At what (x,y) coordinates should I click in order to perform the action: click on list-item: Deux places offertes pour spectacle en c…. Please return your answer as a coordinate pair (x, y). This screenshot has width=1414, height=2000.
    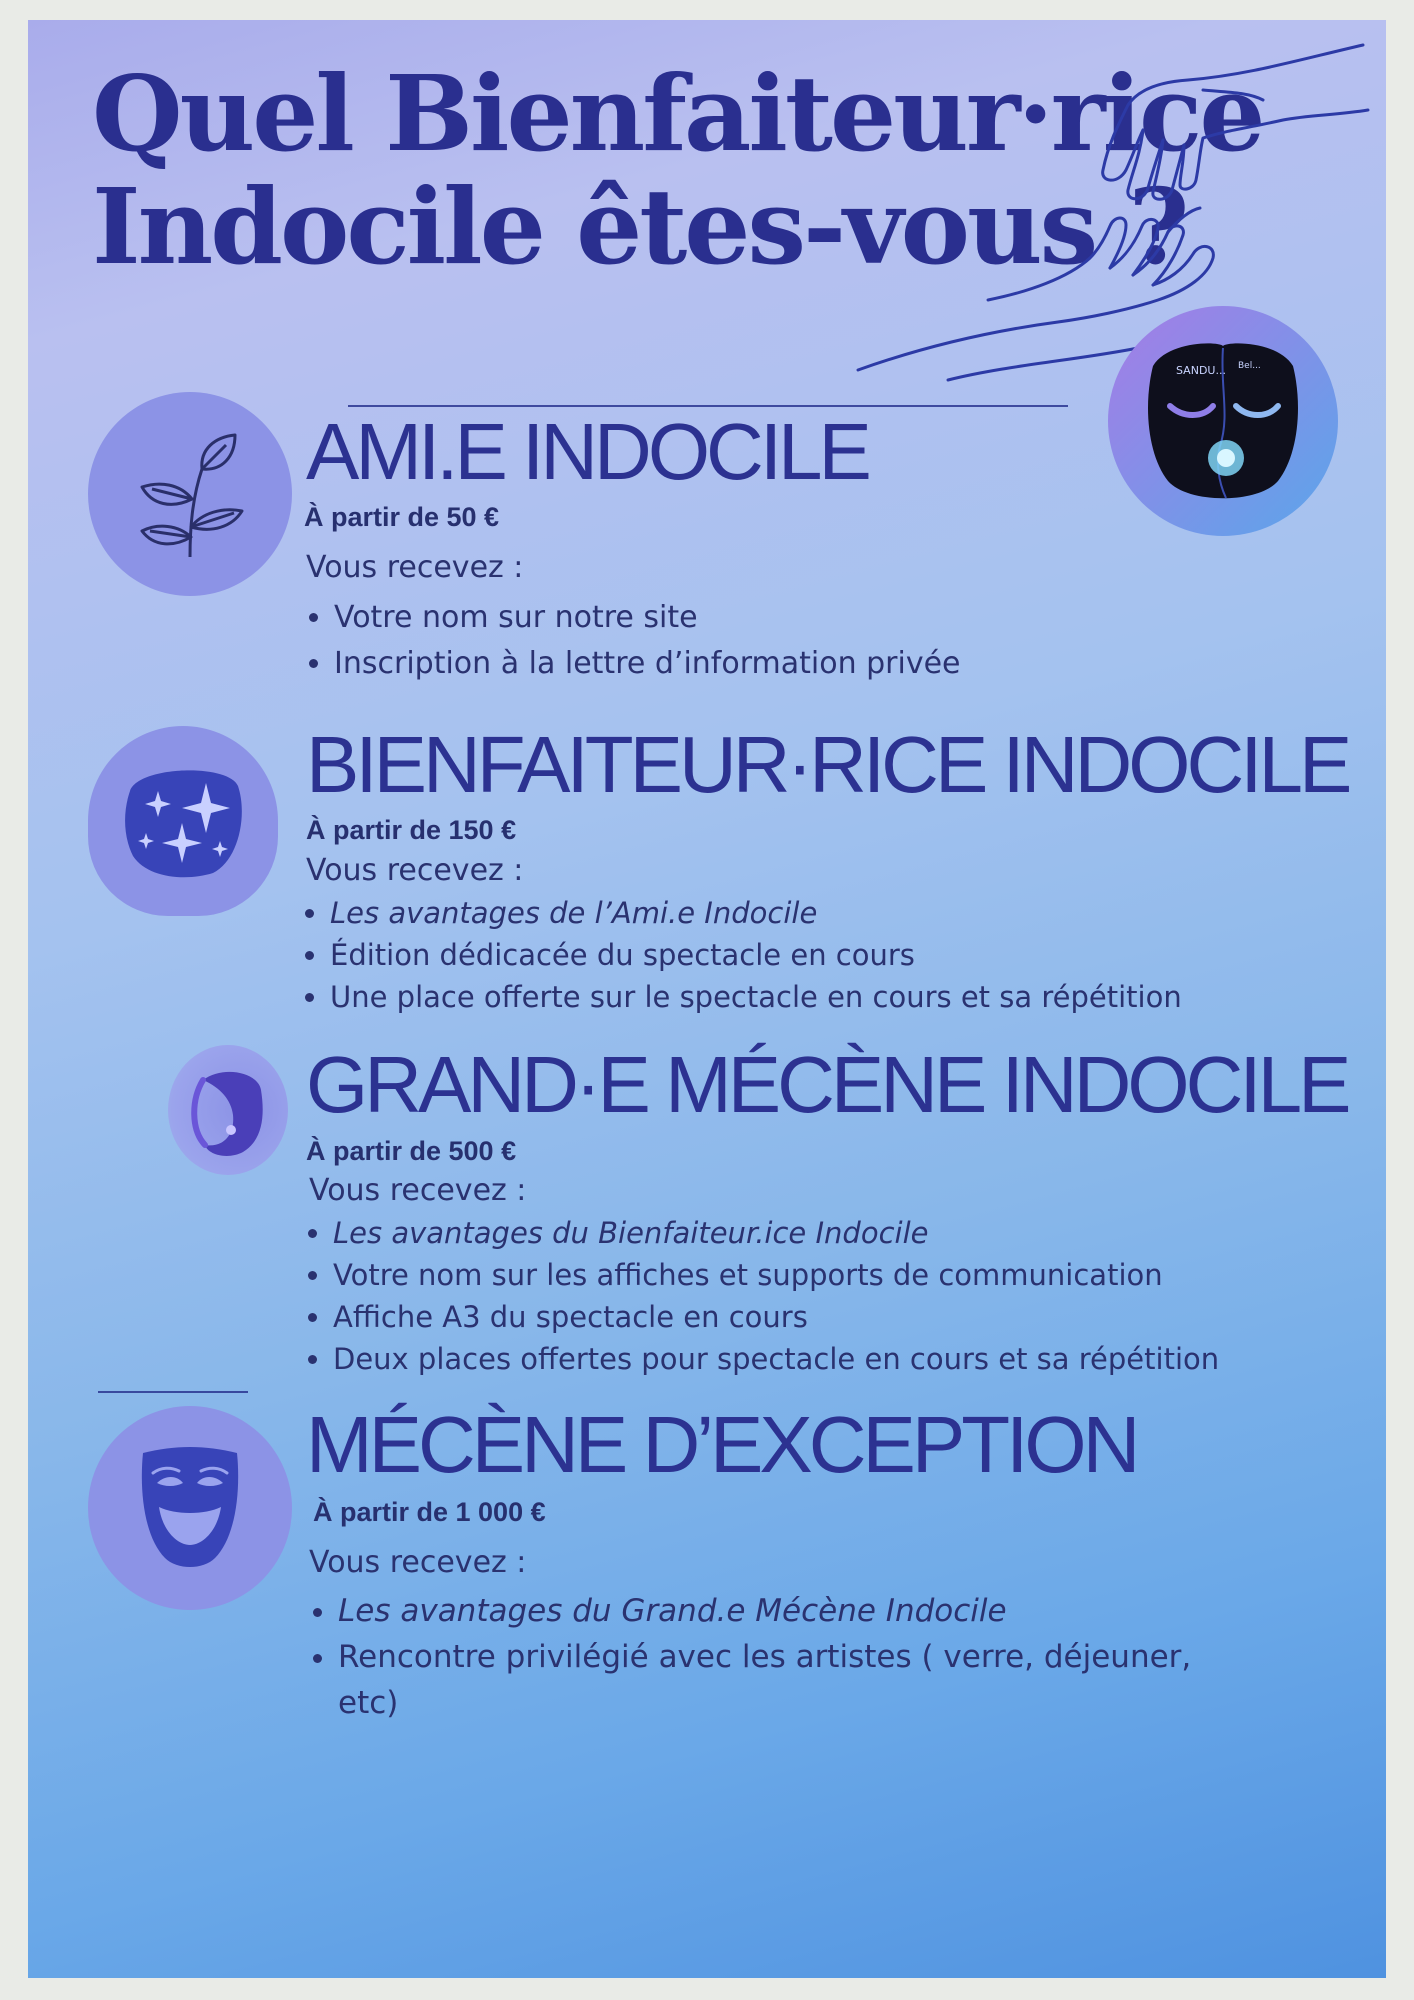
    Looking at the image, I should click on (776, 1359).